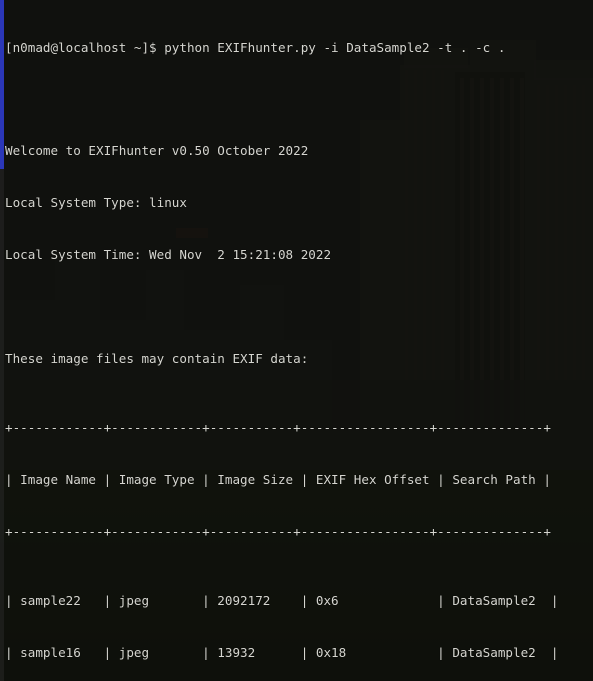 Image resolution: width=593 pixels, height=681 pixels. I want to click on scrollbar, so click(2, 340).